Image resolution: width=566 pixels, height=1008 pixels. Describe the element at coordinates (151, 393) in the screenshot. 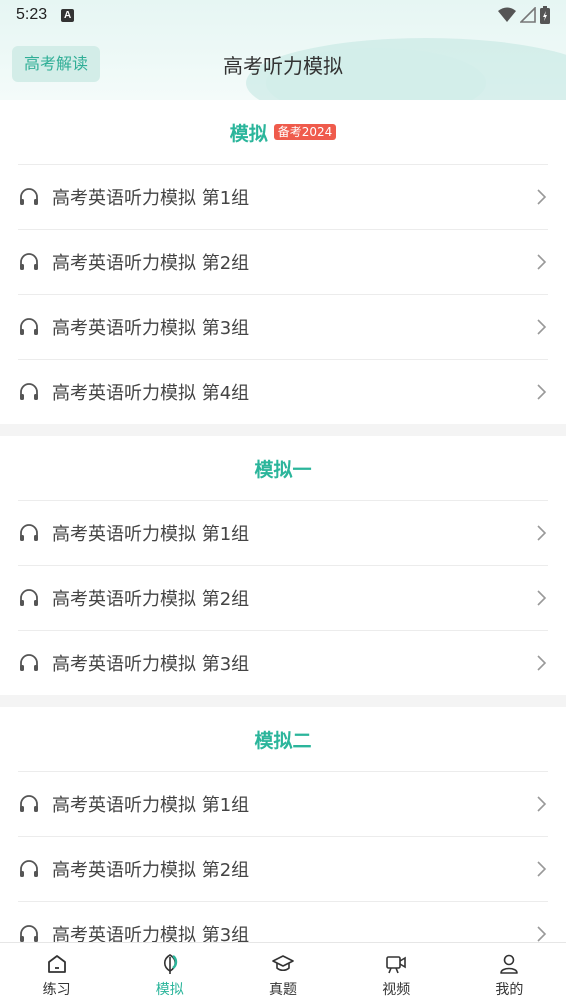

I see `list-item-label: 高考英语听力模拟 第4组` at that location.